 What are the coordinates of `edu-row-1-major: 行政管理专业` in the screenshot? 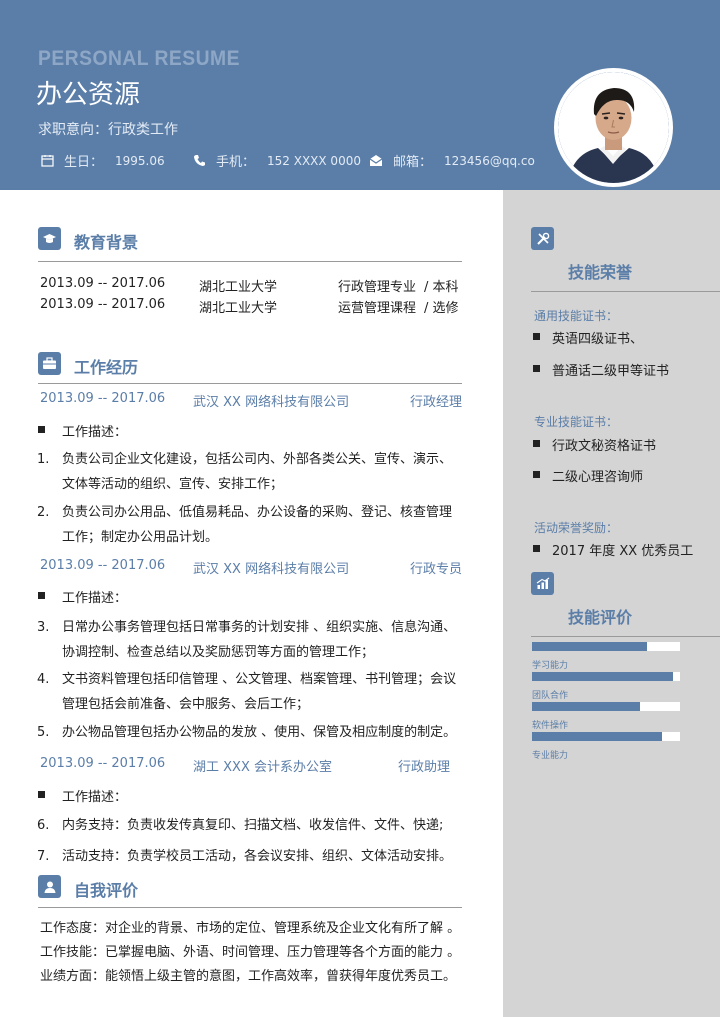 It's located at (377, 287).